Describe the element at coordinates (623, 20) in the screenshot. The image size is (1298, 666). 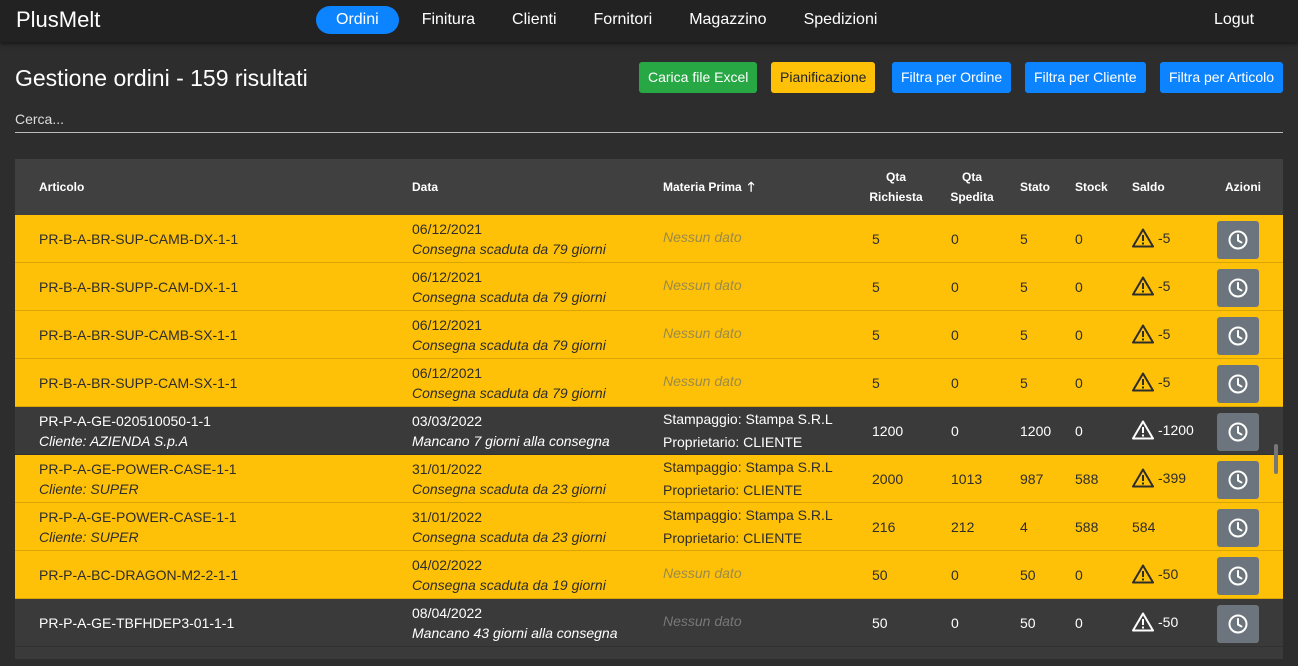
I see `nav-item-fornitori: Fornitori` at that location.